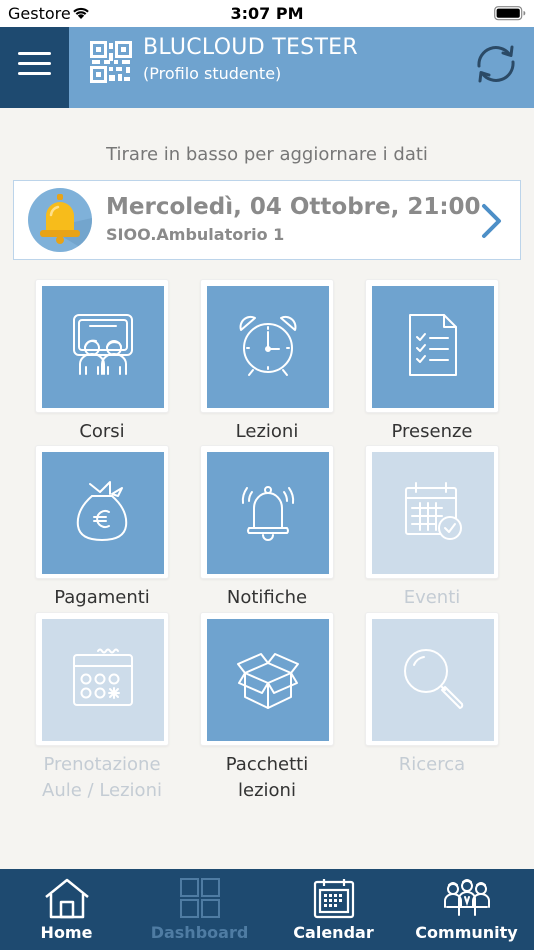 The width and height of the screenshot is (534, 950). Describe the element at coordinates (212, 73) in the screenshot. I see `profile-subtitle: (Profilo studente)` at that location.